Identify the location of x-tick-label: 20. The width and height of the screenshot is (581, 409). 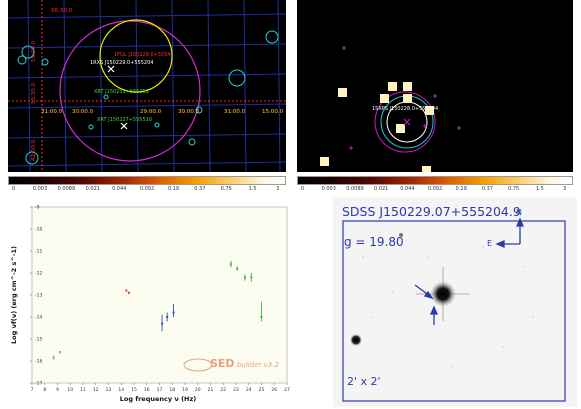
(198, 390).